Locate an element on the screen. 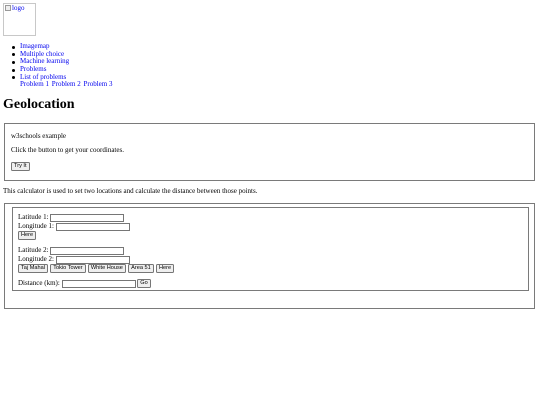 The width and height of the screenshot is (540, 405). lon2-row: Longitude 2: is located at coordinates (74, 259).